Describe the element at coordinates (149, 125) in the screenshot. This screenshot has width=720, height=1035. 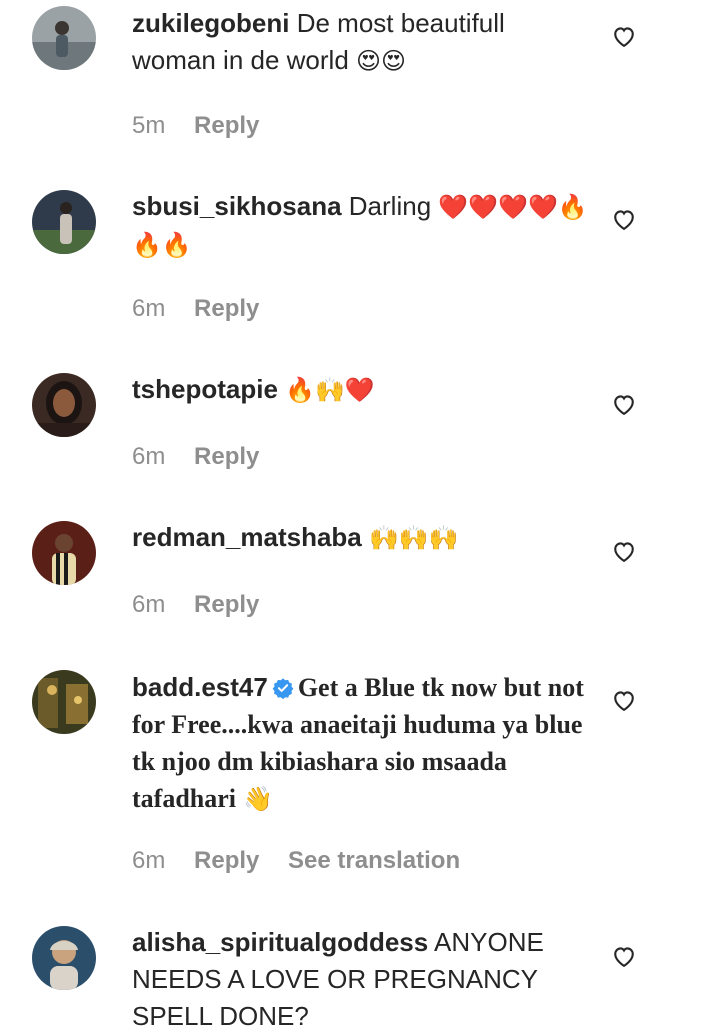
I see `comment-time: 5m` at that location.